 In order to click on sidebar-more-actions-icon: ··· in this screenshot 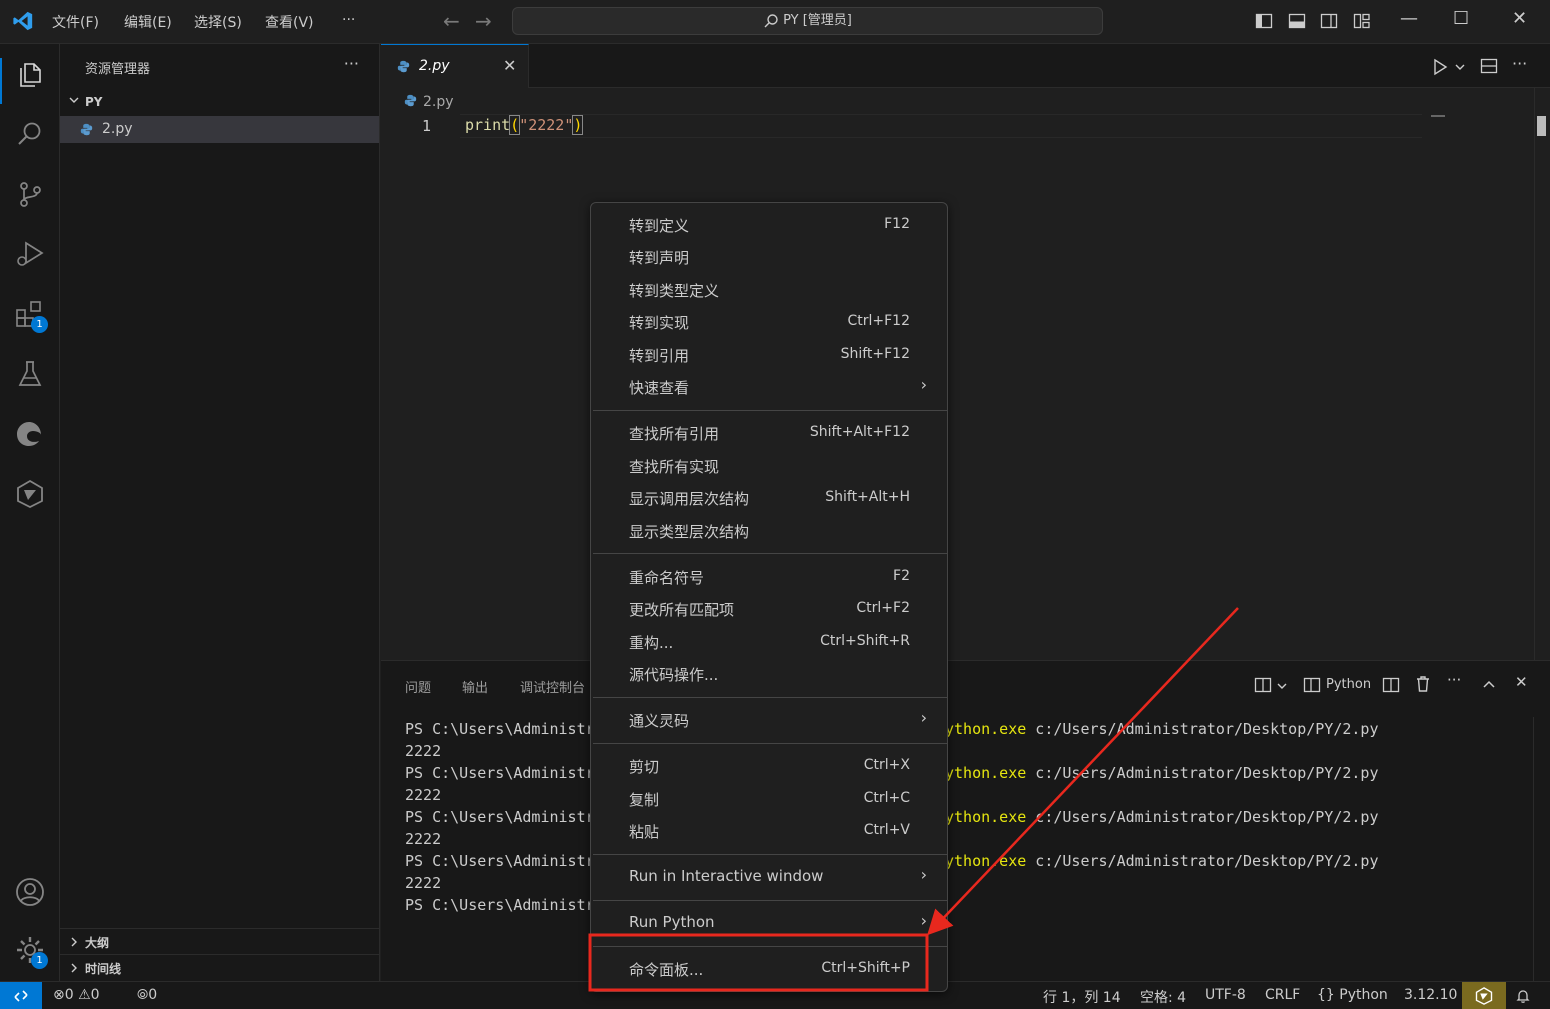, I will do `click(351, 63)`.